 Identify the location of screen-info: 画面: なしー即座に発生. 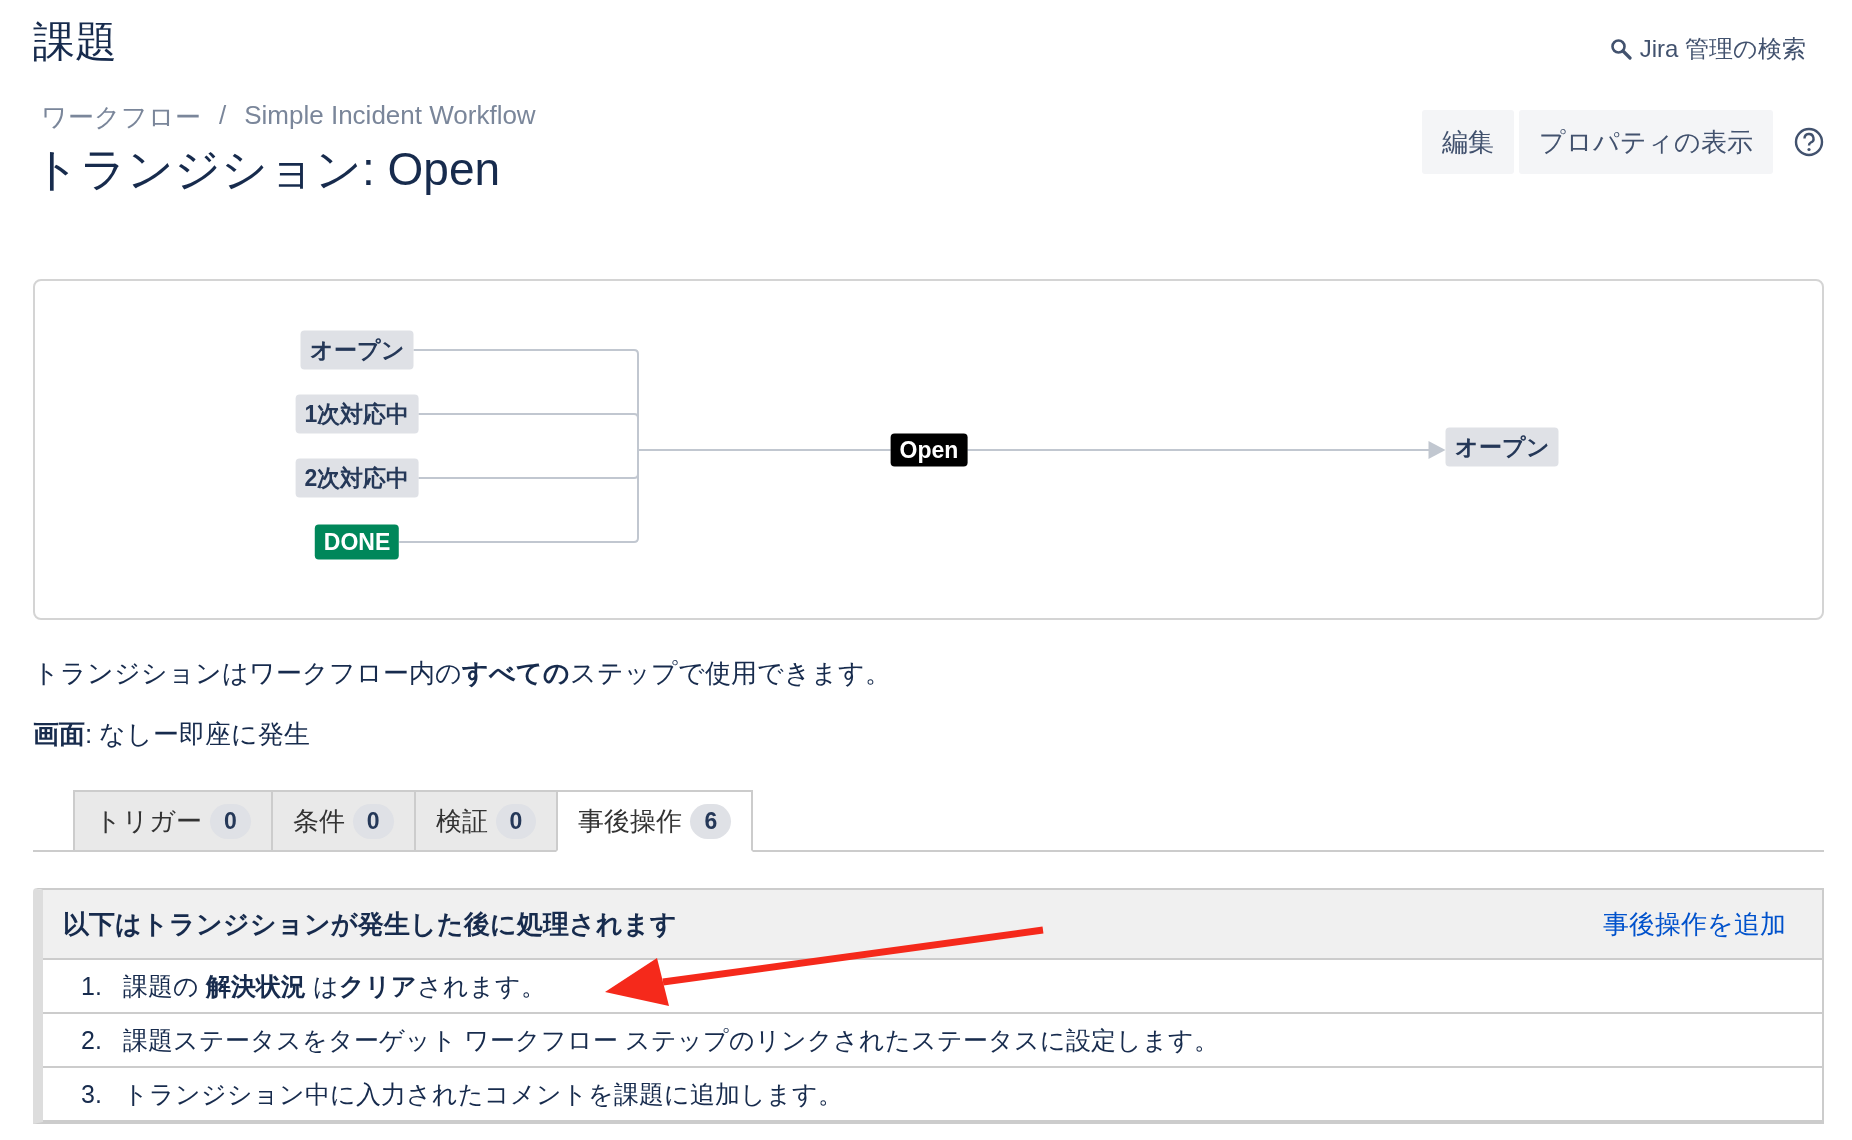
(172, 734).